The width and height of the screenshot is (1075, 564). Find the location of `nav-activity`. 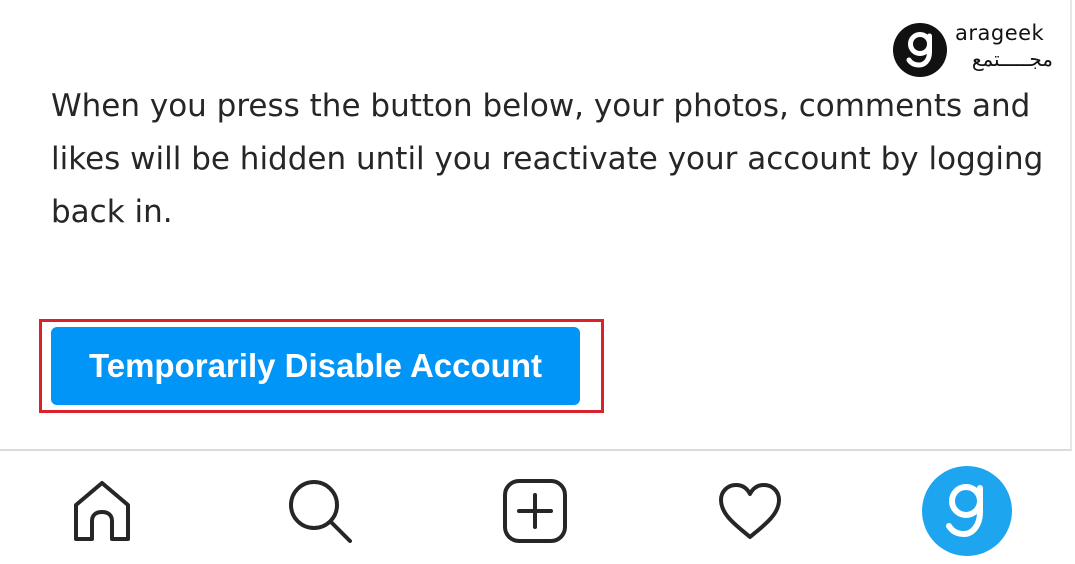

nav-activity is located at coordinates (750, 511).